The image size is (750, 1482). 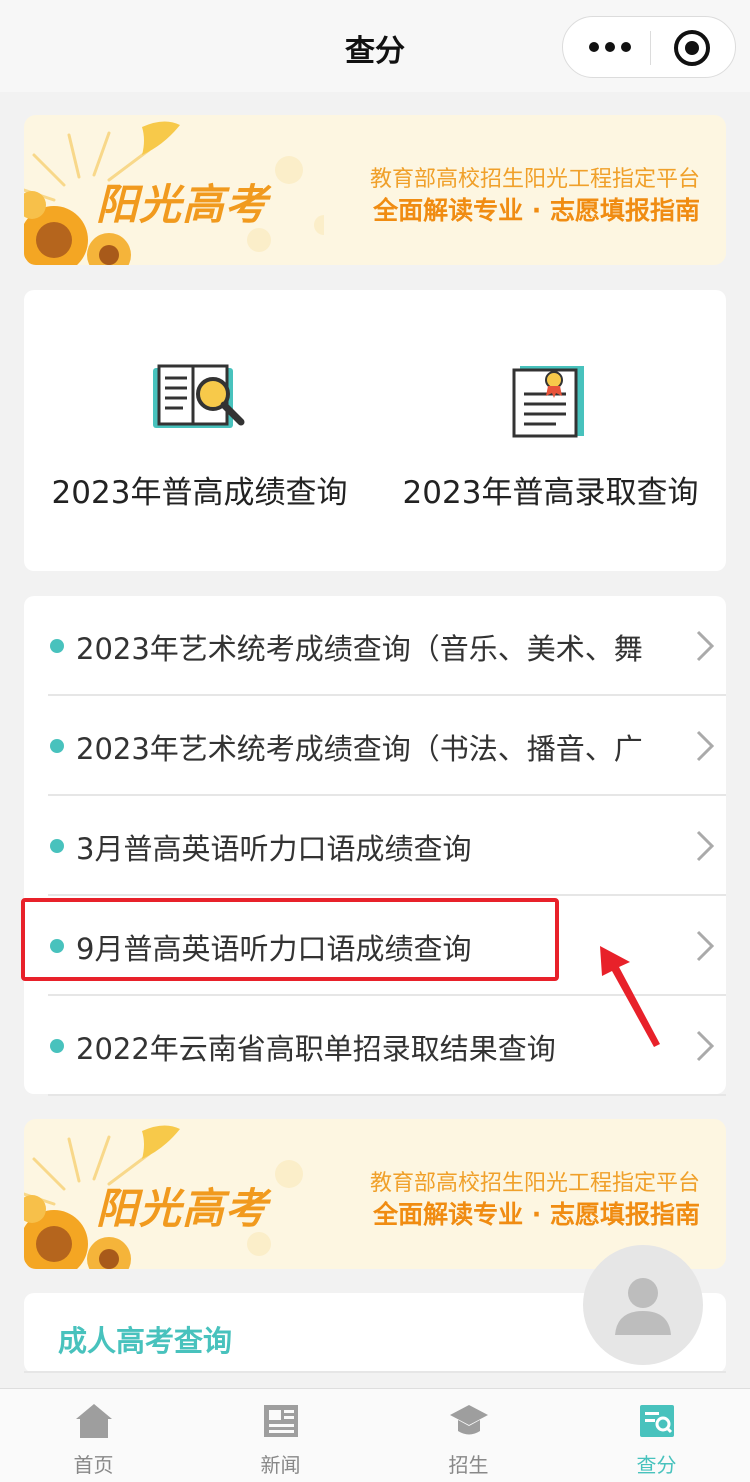 What do you see at coordinates (468, 1465) in the screenshot?
I see `tab-label: 招生` at bounding box center [468, 1465].